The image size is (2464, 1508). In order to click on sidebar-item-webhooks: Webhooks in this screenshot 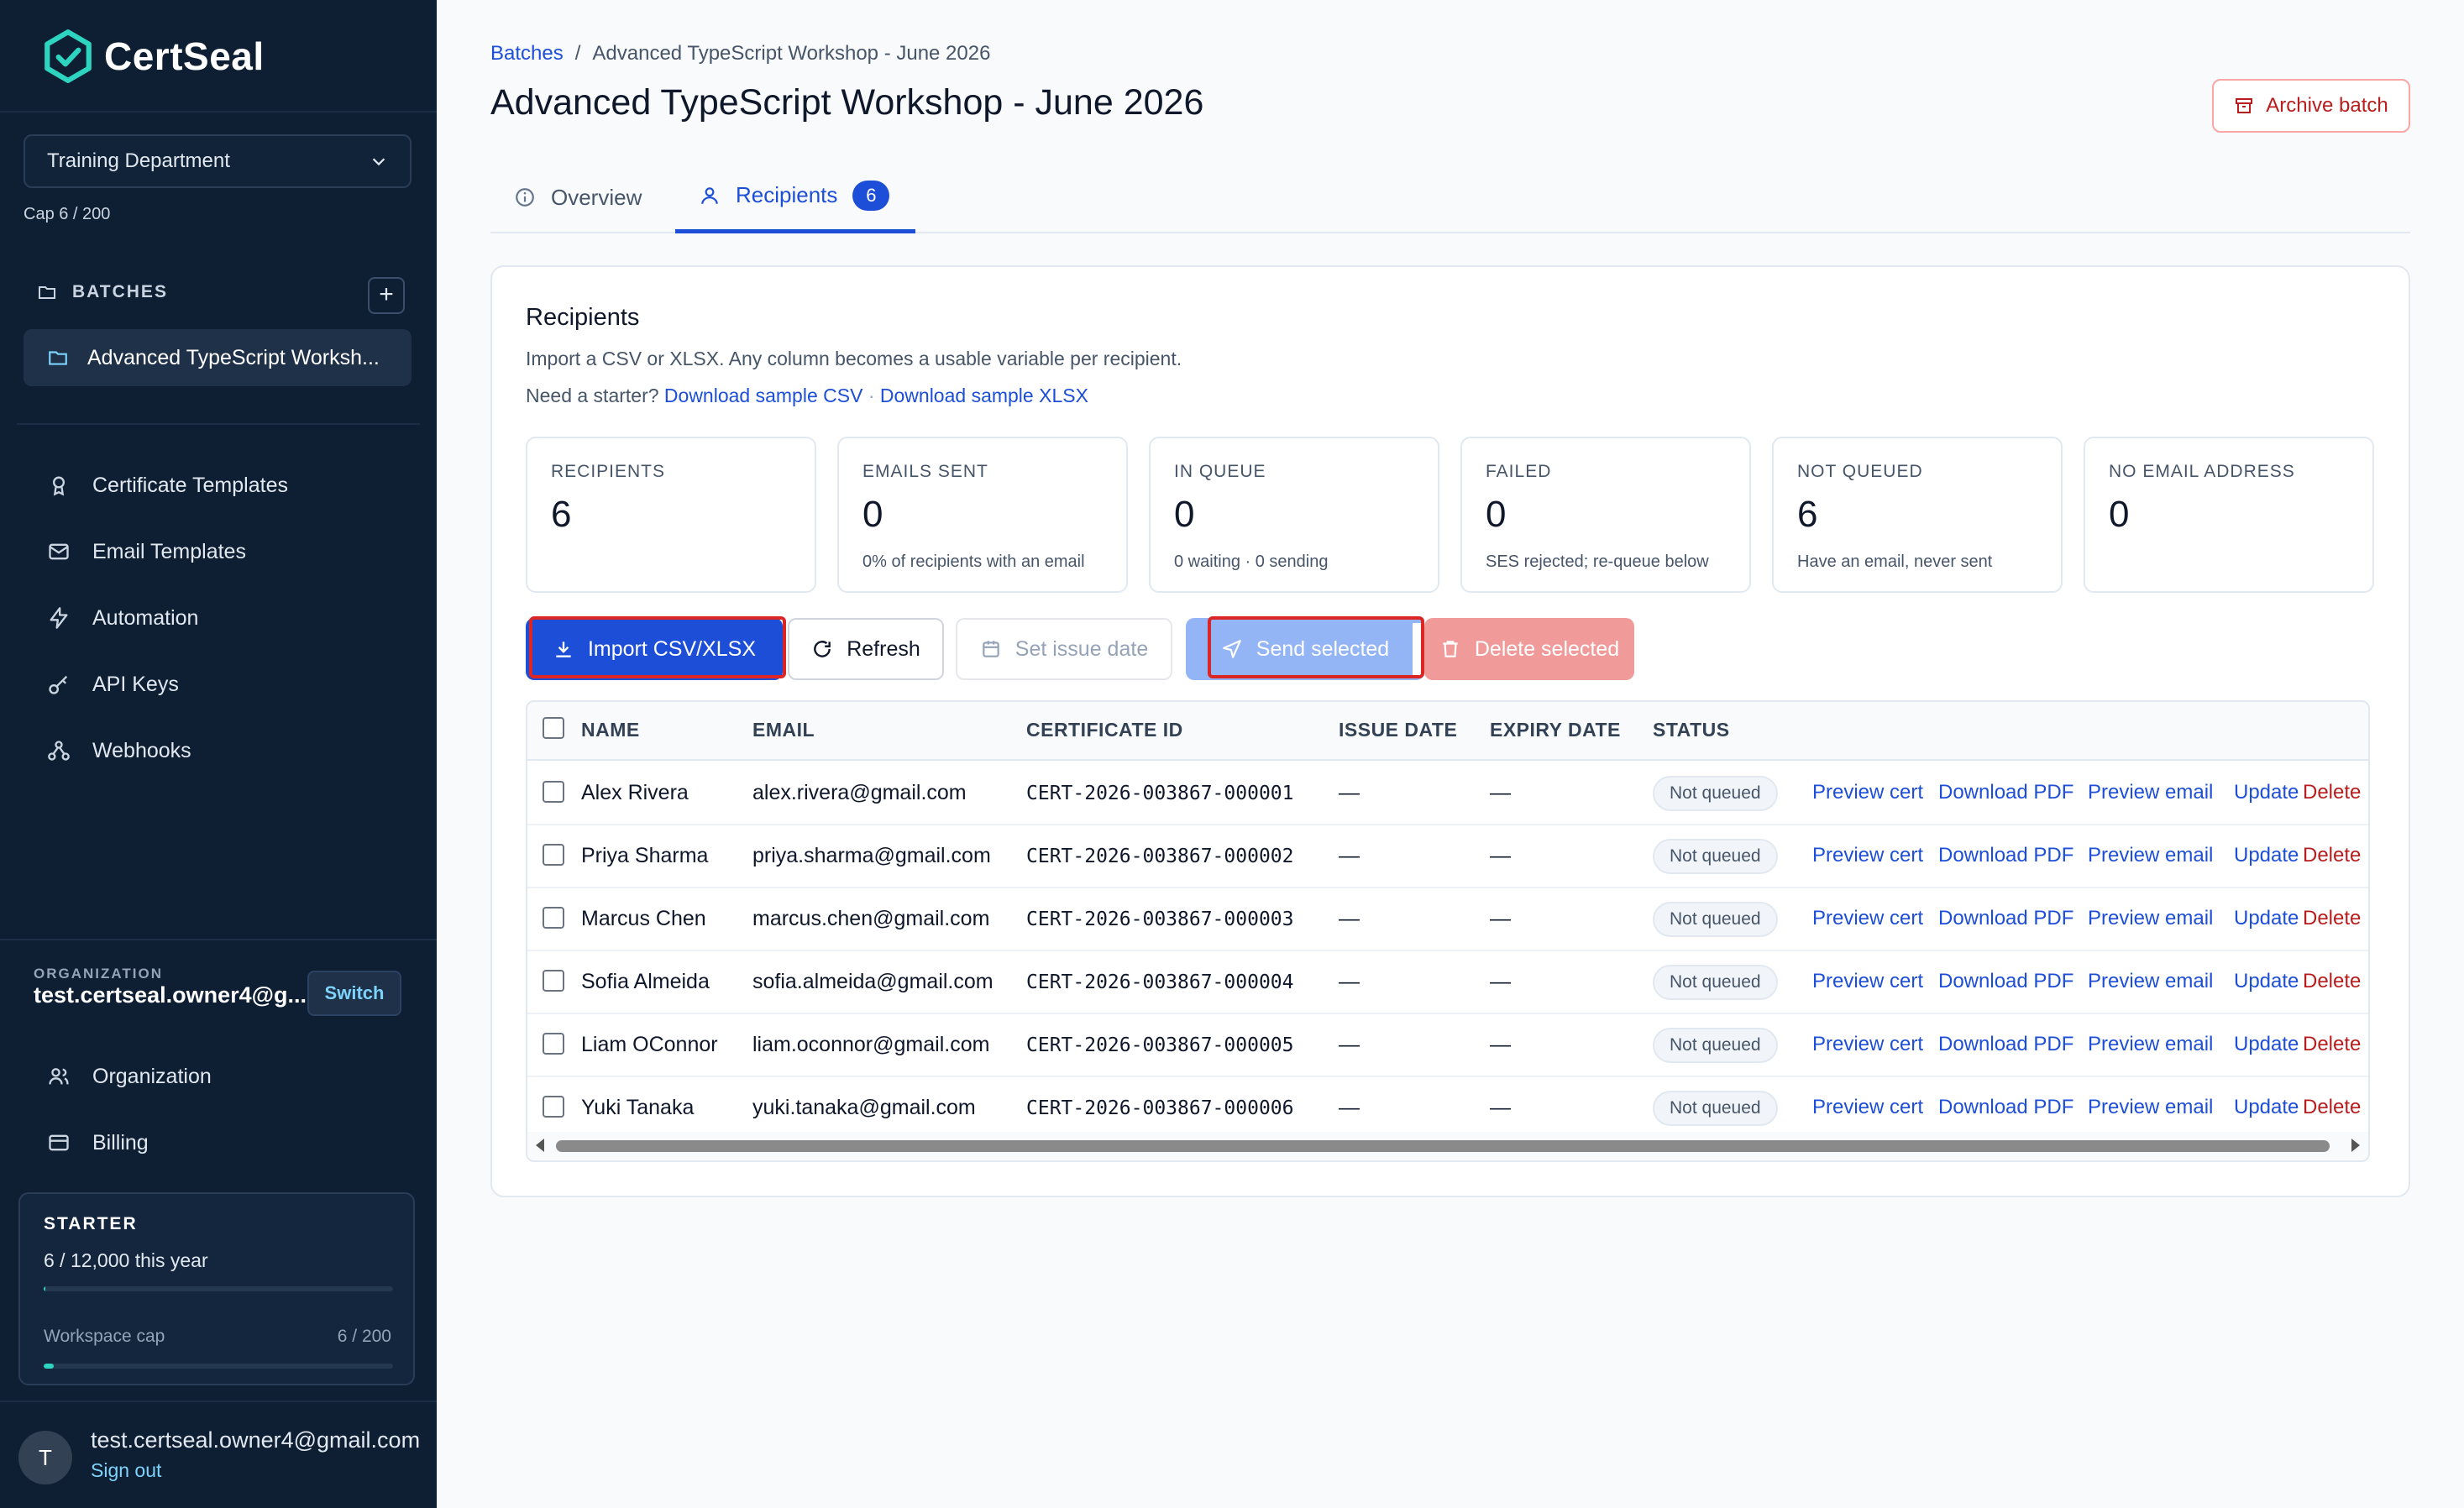, I will do `click(218, 750)`.